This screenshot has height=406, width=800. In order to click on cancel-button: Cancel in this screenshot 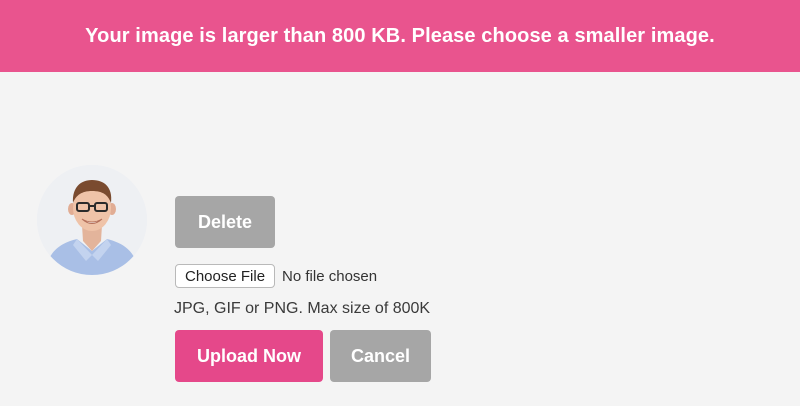, I will do `click(380, 356)`.